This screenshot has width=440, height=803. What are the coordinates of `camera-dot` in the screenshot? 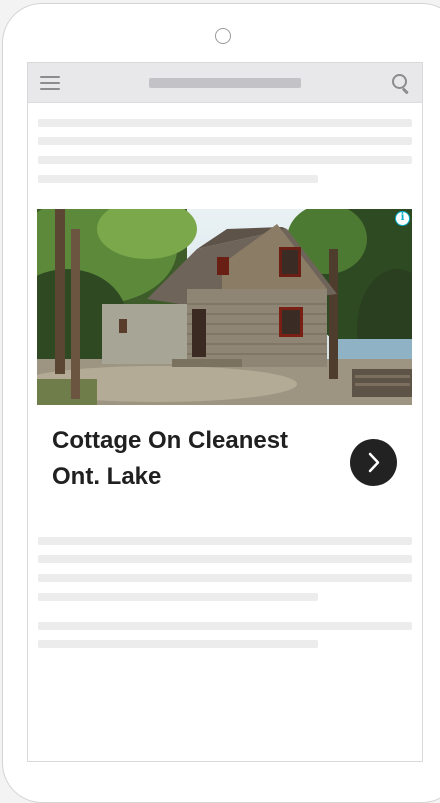 It's located at (223, 36).